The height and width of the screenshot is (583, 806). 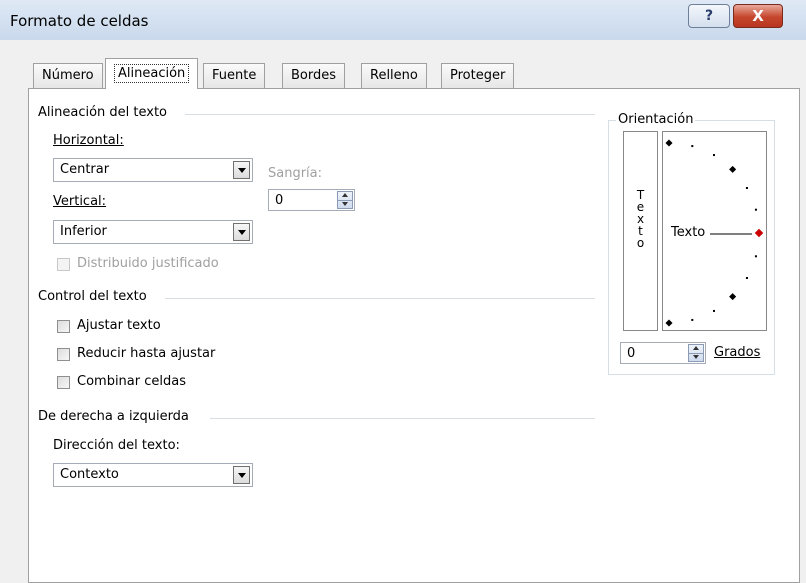 What do you see at coordinates (131, 381) in the screenshot?
I see `merge-cells-label: Combinar celdas` at bounding box center [131, 381].